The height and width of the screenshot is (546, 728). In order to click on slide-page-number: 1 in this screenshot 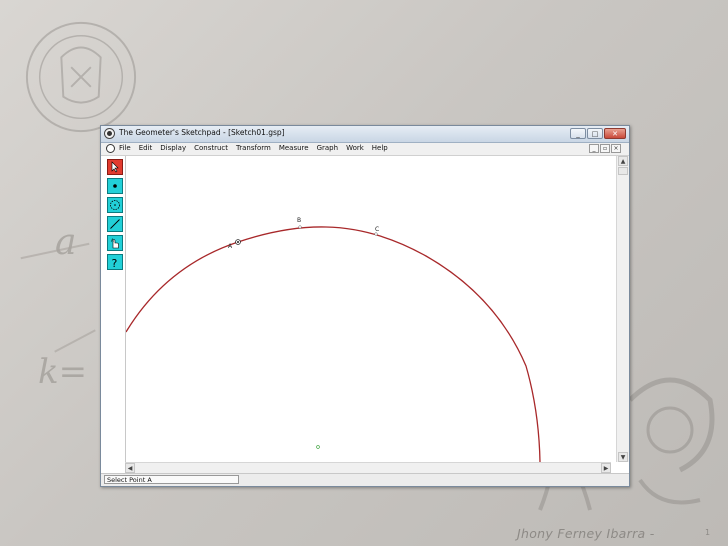, I will do `click(708, 532)`.